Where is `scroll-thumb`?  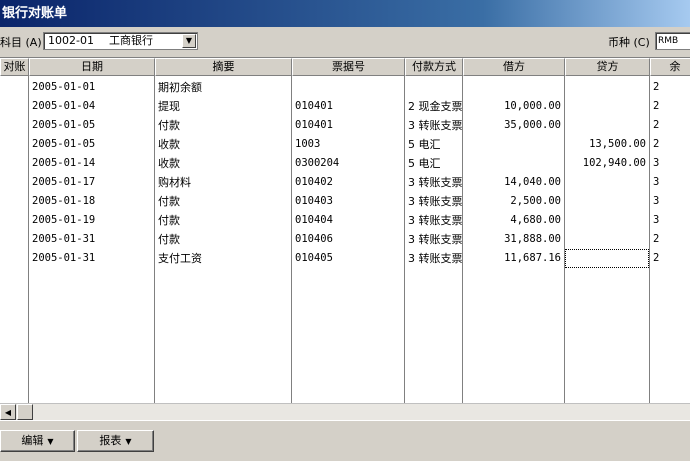 scroll-thumb is located at coordinates (25, 412).